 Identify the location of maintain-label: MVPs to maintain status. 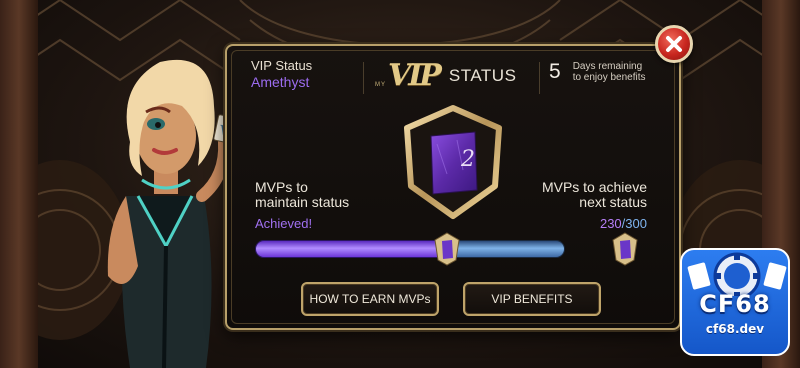
(302, 195).